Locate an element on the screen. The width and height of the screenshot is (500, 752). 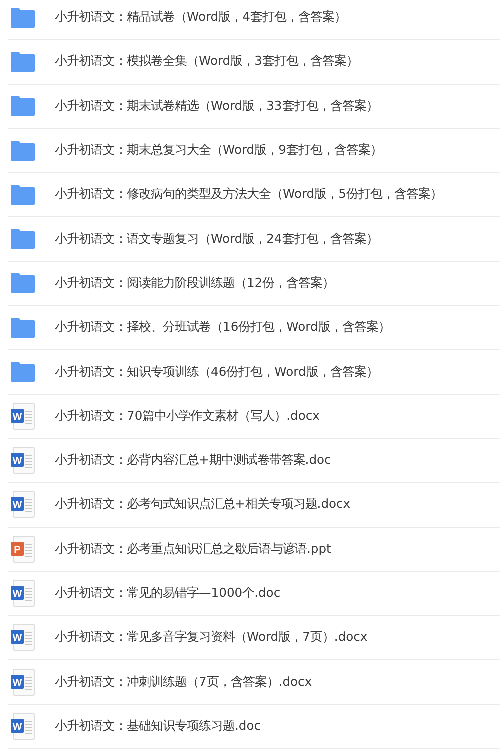
file-name: 小升初语文：阅读能力阶段训练题（12份，含答案） is located at coordinates (195, 283).